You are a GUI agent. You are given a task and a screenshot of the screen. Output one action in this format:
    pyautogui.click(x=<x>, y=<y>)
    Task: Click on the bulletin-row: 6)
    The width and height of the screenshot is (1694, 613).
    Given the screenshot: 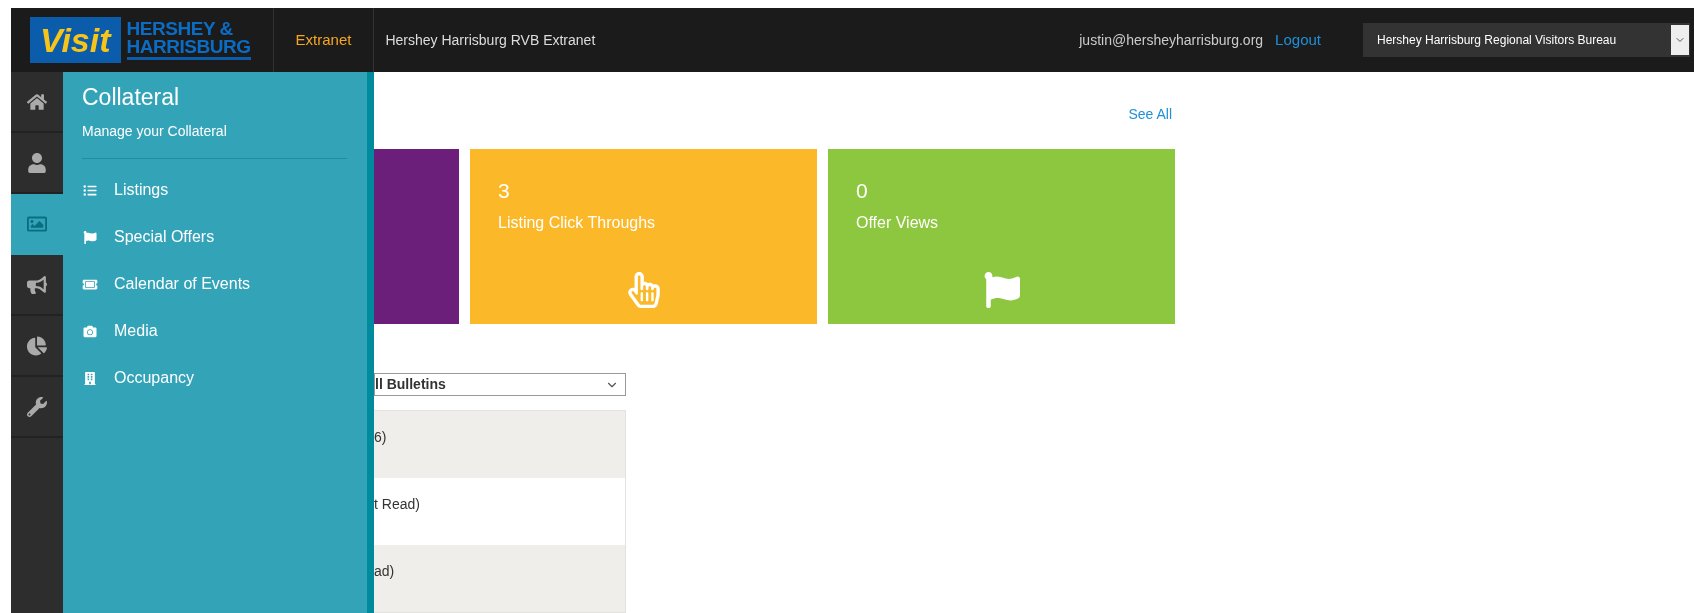 What is the action you would take?
    pyautogui.click(x=499, y=444)
    